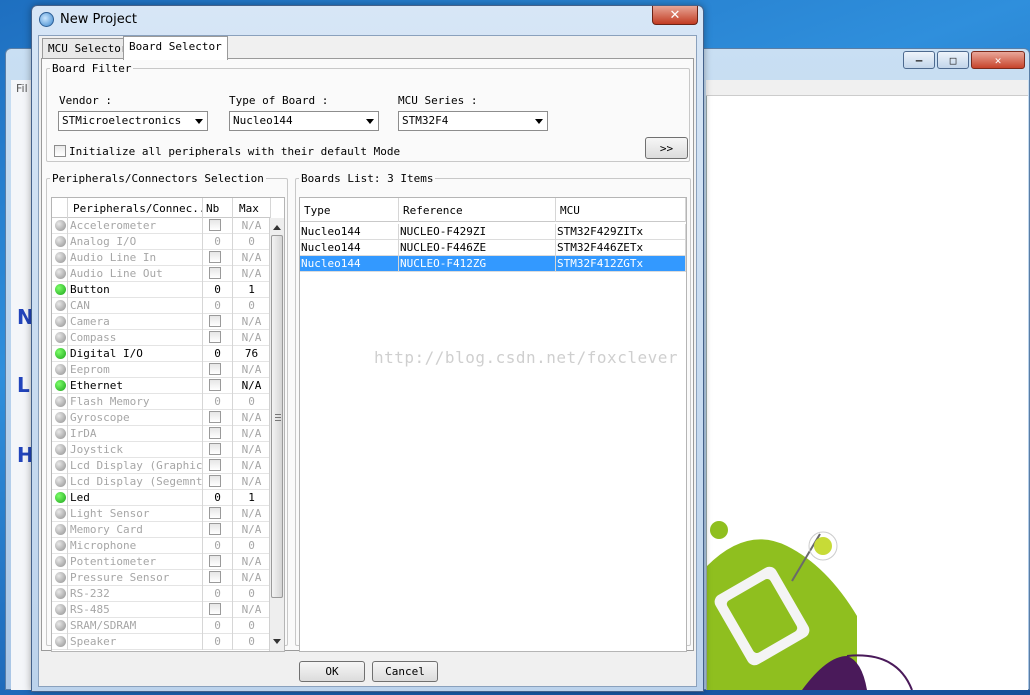 This screenshot has width=1030, height=695. Describe the element at coordinates (473, 121) in the screenshot. I see `mcu-series-select: STM32F4` at that location.